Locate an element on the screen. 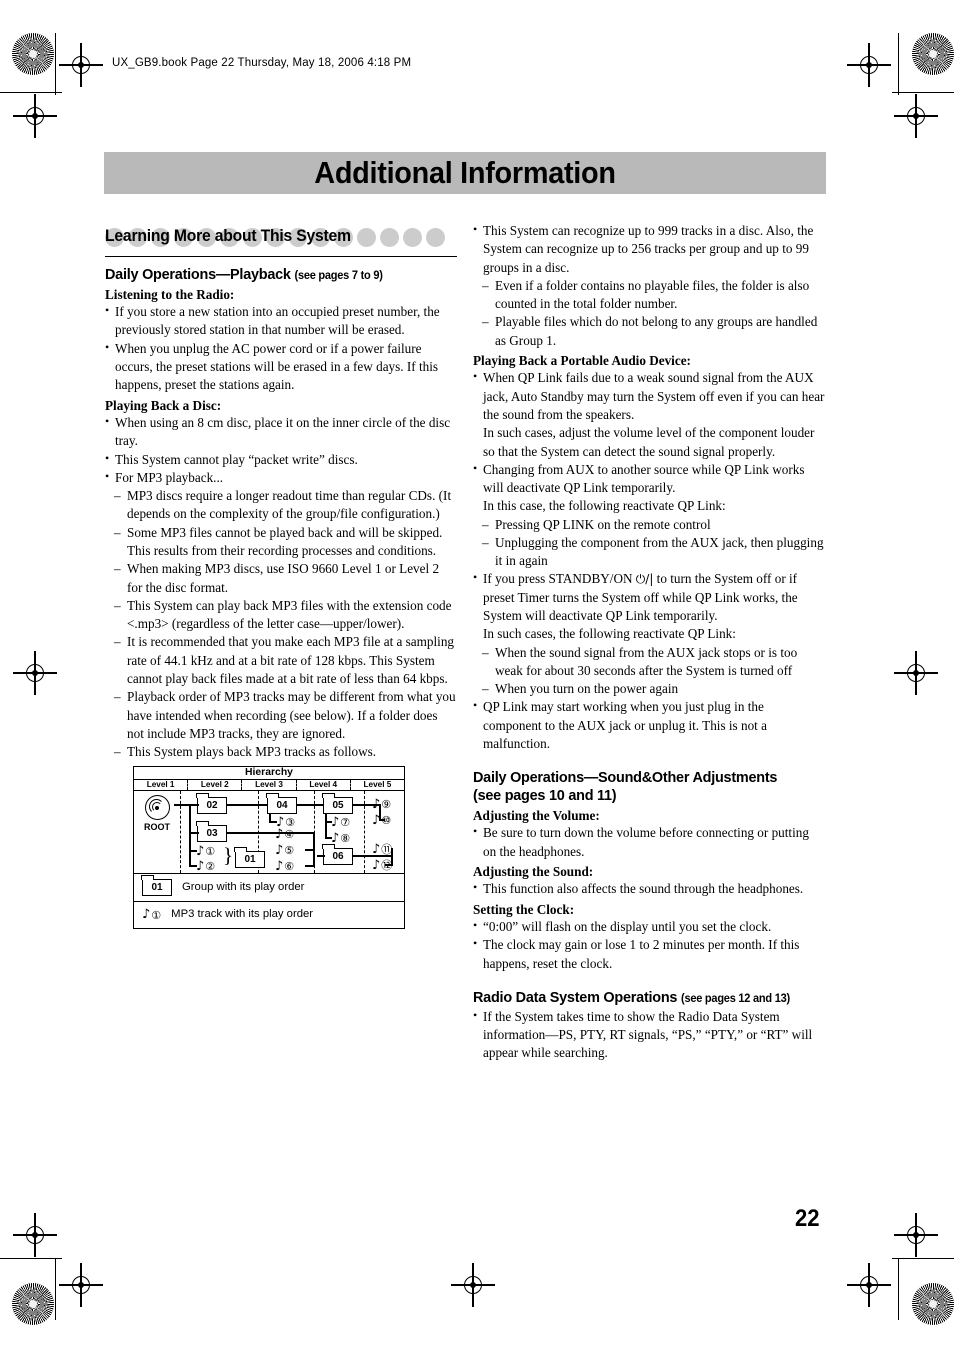 Image resolution: width=954 pixels, height=1351 pixels. section-heading: Learning More about This System is located at coordinates (281, 236).